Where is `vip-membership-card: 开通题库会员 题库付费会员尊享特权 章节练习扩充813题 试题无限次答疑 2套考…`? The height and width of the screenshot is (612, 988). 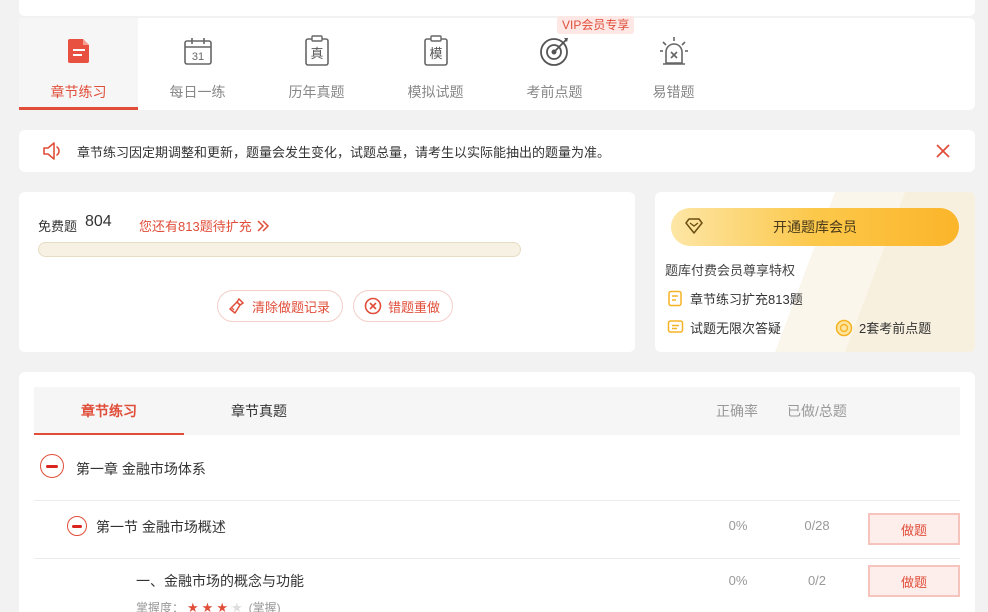
vip-membership-card: 开通题库会员 题库付费会员尊享特权 章节练习扩充813题 试题无限次答疑 2套考… is located at coordinates (815, 272).